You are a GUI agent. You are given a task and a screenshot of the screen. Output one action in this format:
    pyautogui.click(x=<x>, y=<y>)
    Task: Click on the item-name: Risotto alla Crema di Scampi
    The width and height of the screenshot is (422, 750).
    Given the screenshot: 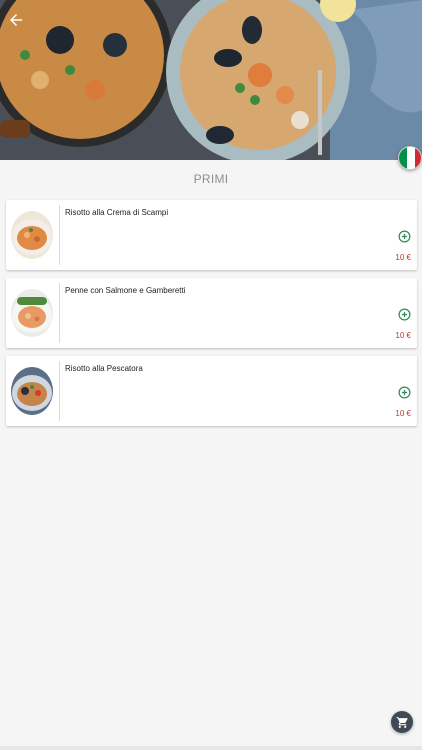 What is the action you would take?
    pyautogui.click(x=117, y=212)
    